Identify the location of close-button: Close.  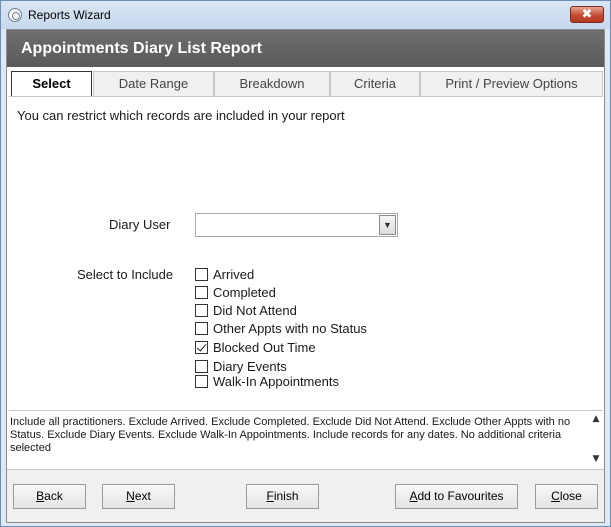
(566, 496).